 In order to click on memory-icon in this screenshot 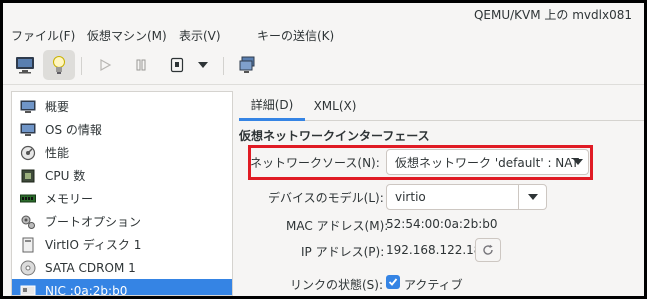, I will do `click(28, 199)`.